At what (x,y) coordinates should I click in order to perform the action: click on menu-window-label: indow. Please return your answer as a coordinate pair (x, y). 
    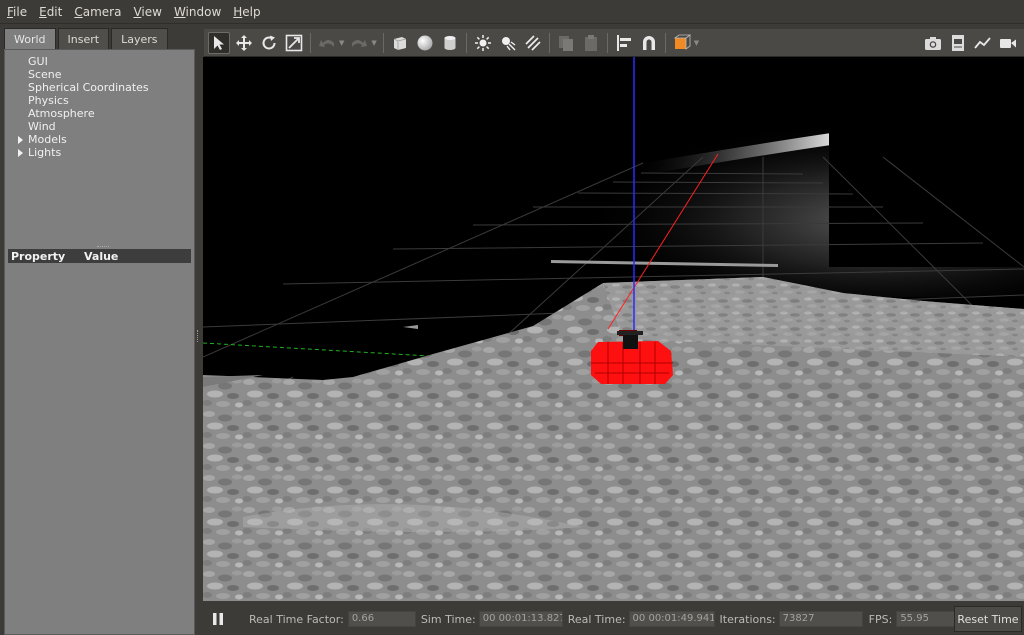
    Looking at the image, I should click on (203, 11).